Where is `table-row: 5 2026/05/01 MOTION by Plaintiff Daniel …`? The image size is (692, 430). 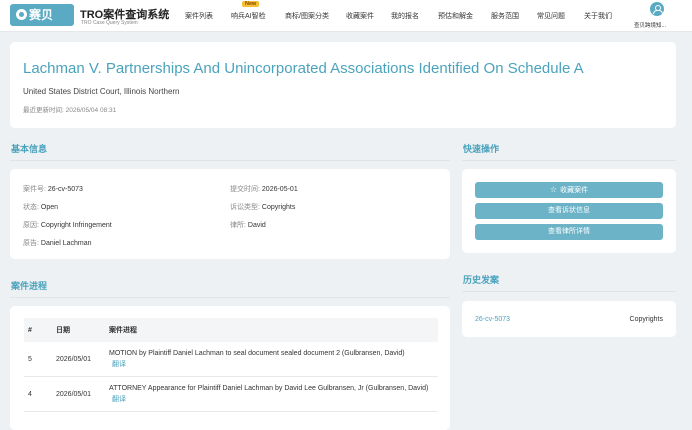 table-row: 5 2026/05/01 MOTION by Plaintiff Daniel … is located at coordinates (231, 359).